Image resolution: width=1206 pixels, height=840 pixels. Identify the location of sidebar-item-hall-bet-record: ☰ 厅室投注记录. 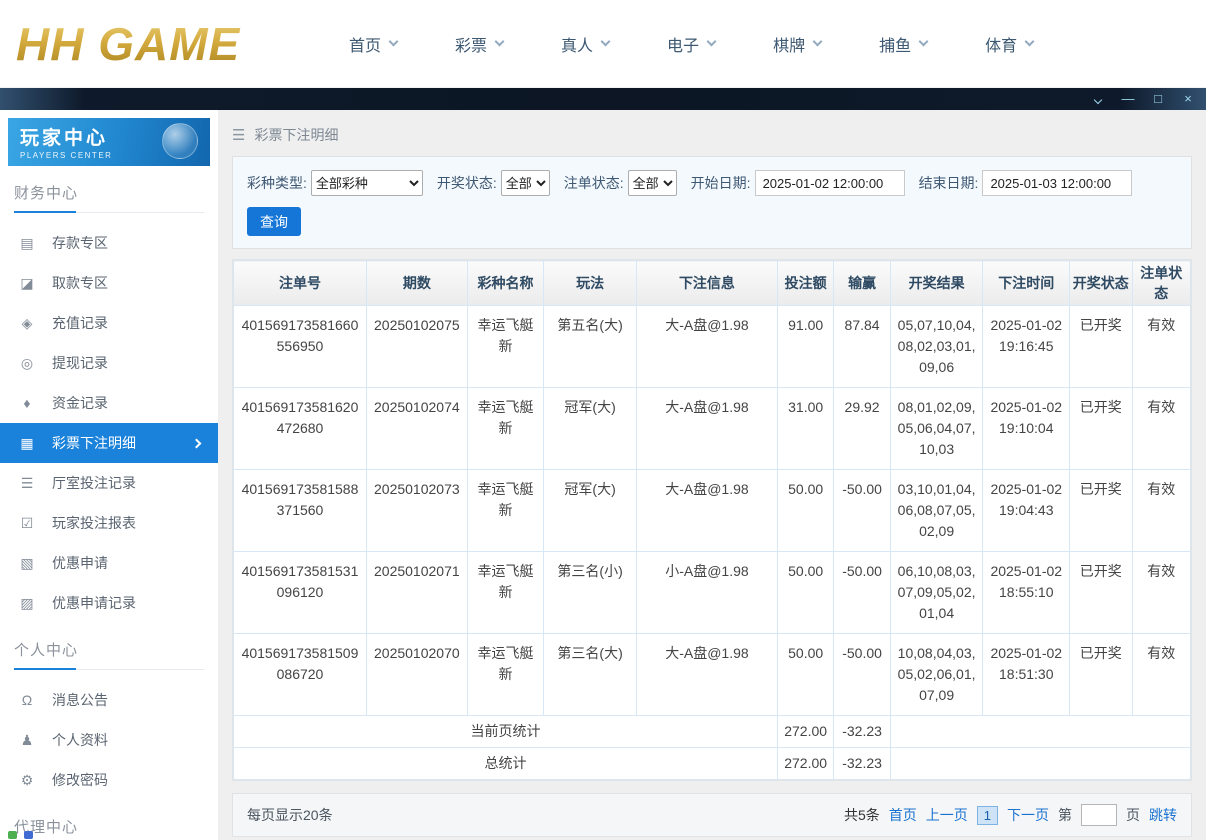
(109, 483).